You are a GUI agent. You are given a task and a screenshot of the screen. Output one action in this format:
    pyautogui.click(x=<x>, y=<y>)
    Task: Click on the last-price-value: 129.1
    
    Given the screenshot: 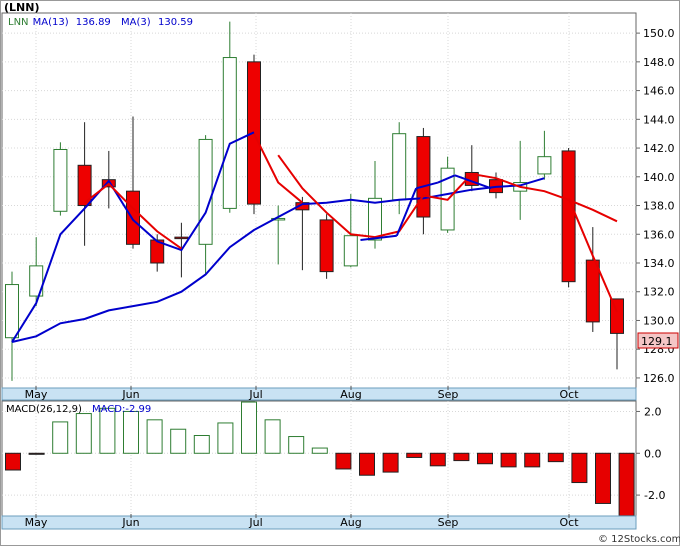 What is the action you would take?
    pyautogui.click(x=657, y=341)
    